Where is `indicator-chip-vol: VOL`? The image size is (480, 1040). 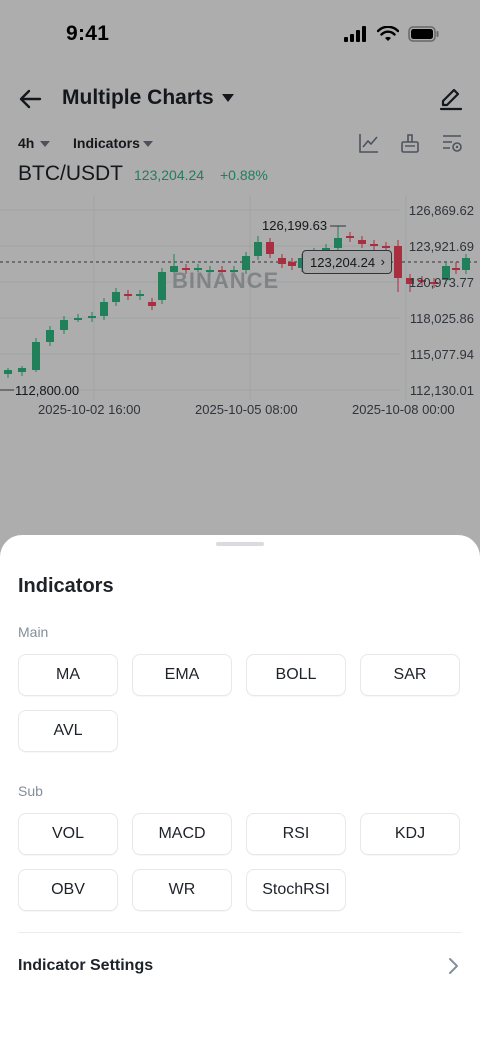
indicator-chip-vol: VOL is located at coordinates (68, 834).